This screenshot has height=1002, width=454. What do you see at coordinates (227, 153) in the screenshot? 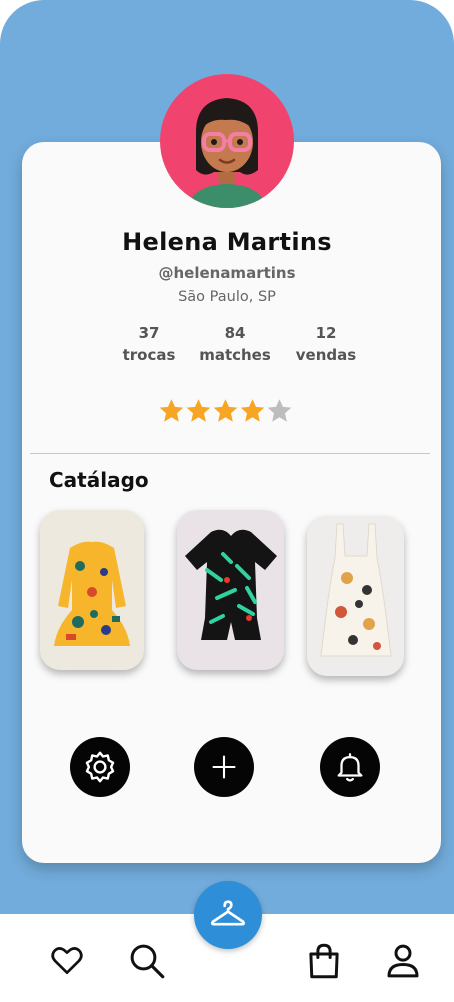
I see `avatar-illustration` at bounding box center [227, 153].